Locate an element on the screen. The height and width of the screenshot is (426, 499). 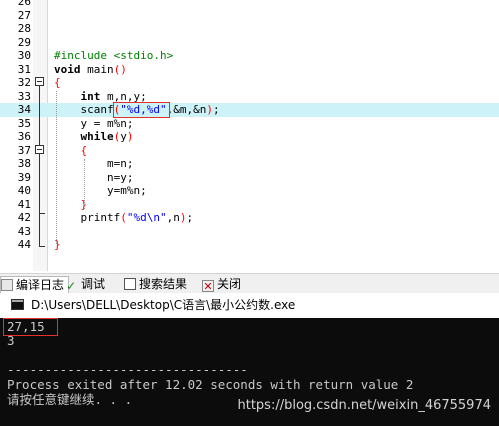
code-text: n=y; is located at coordinates (94, 178).